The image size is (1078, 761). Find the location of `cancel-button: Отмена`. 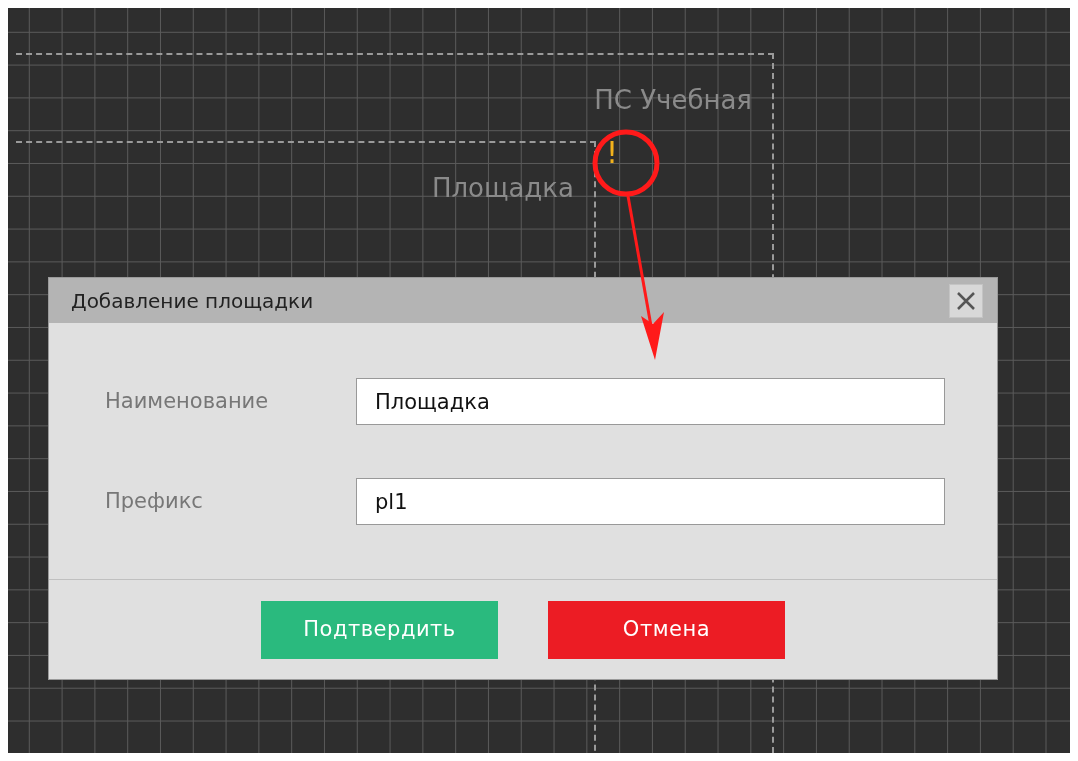

cancel-button: Отмена is located at coordinates (666, 630).